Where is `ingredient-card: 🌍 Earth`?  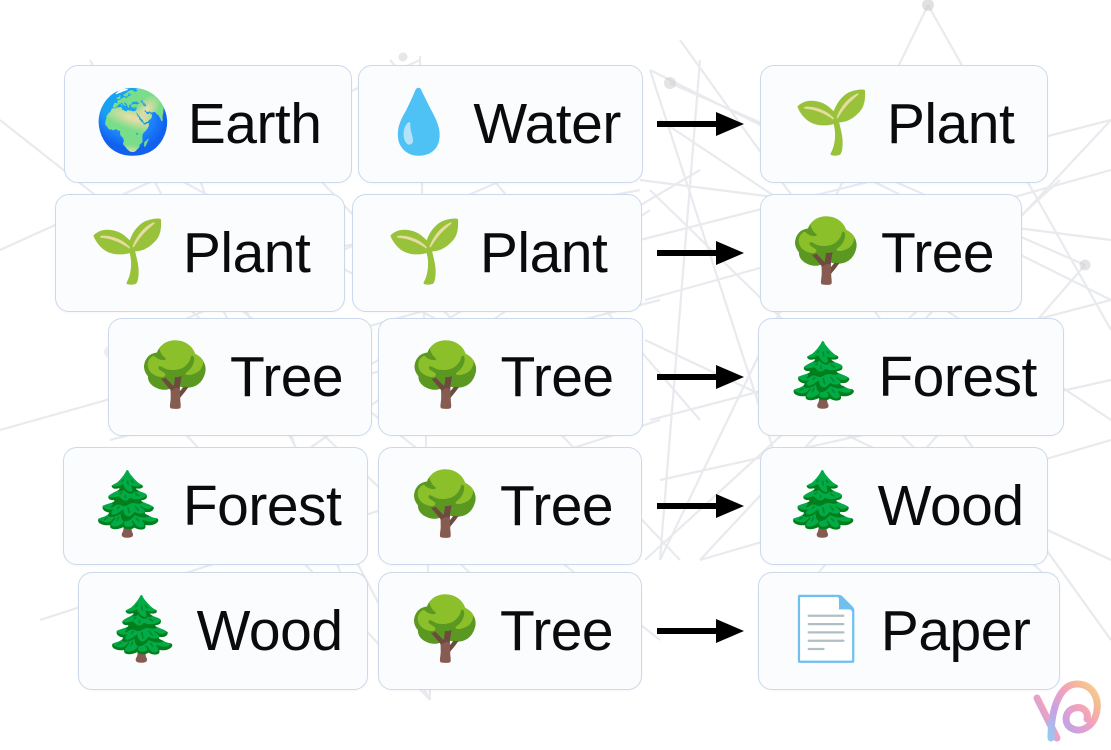 ingredient-card: 🌍 Earth is located at coordinates (208, 124).